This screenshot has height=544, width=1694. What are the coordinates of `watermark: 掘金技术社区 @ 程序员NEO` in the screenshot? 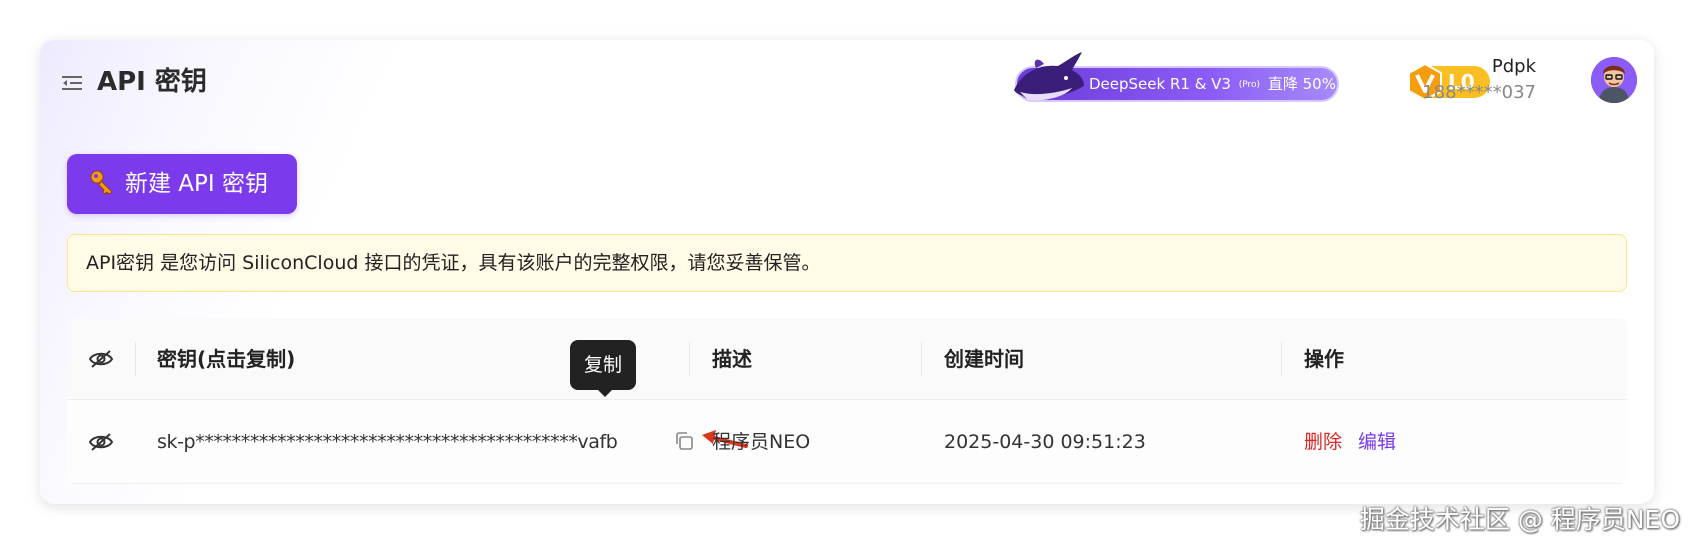 It's located at (1519, 519).